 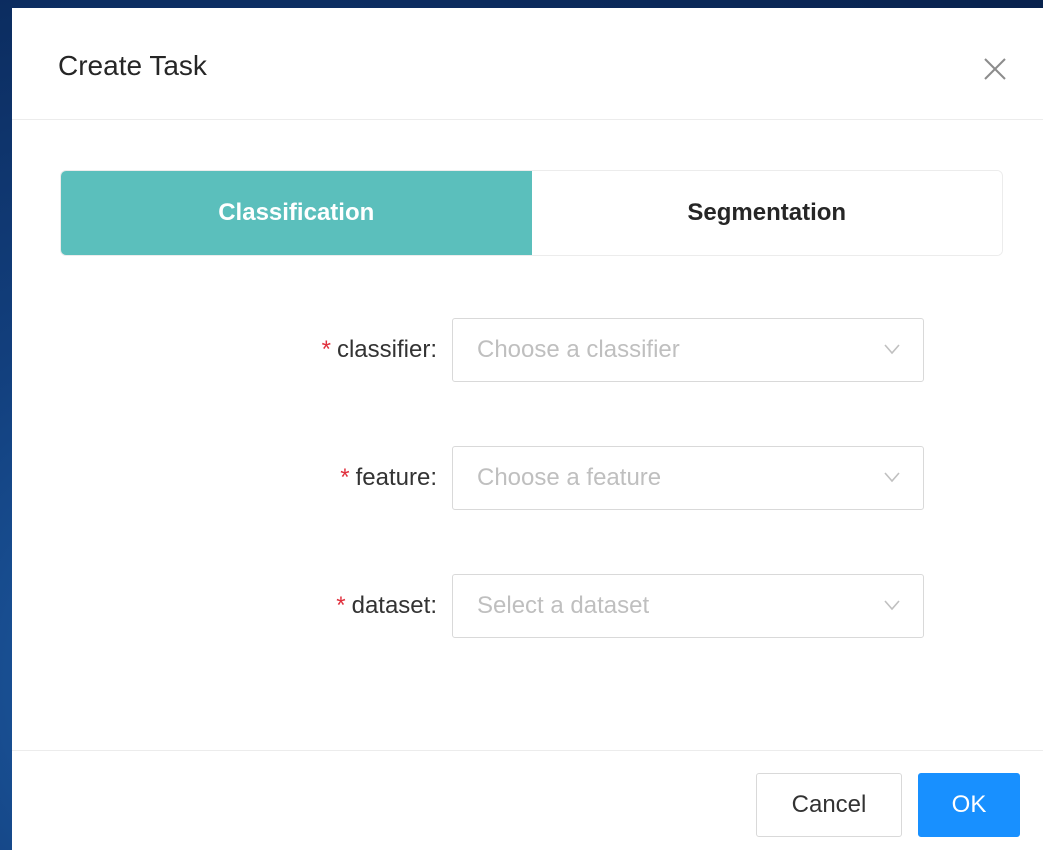 What do you see at coordinates (296, 213) in the screenshot?
I see `tab-classification: Classification` at bounding box center [296, 213].